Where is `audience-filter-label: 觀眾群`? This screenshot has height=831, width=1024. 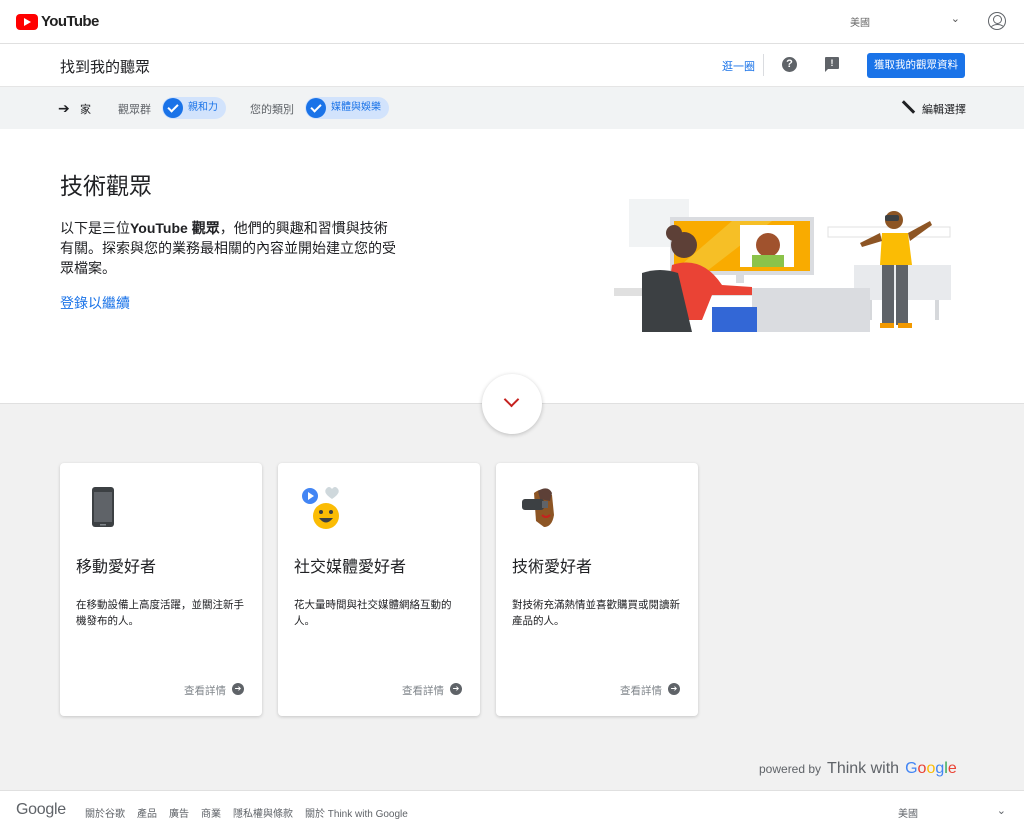 audience-filter-label: 觀眾群 is located at coordinates (134, 110).